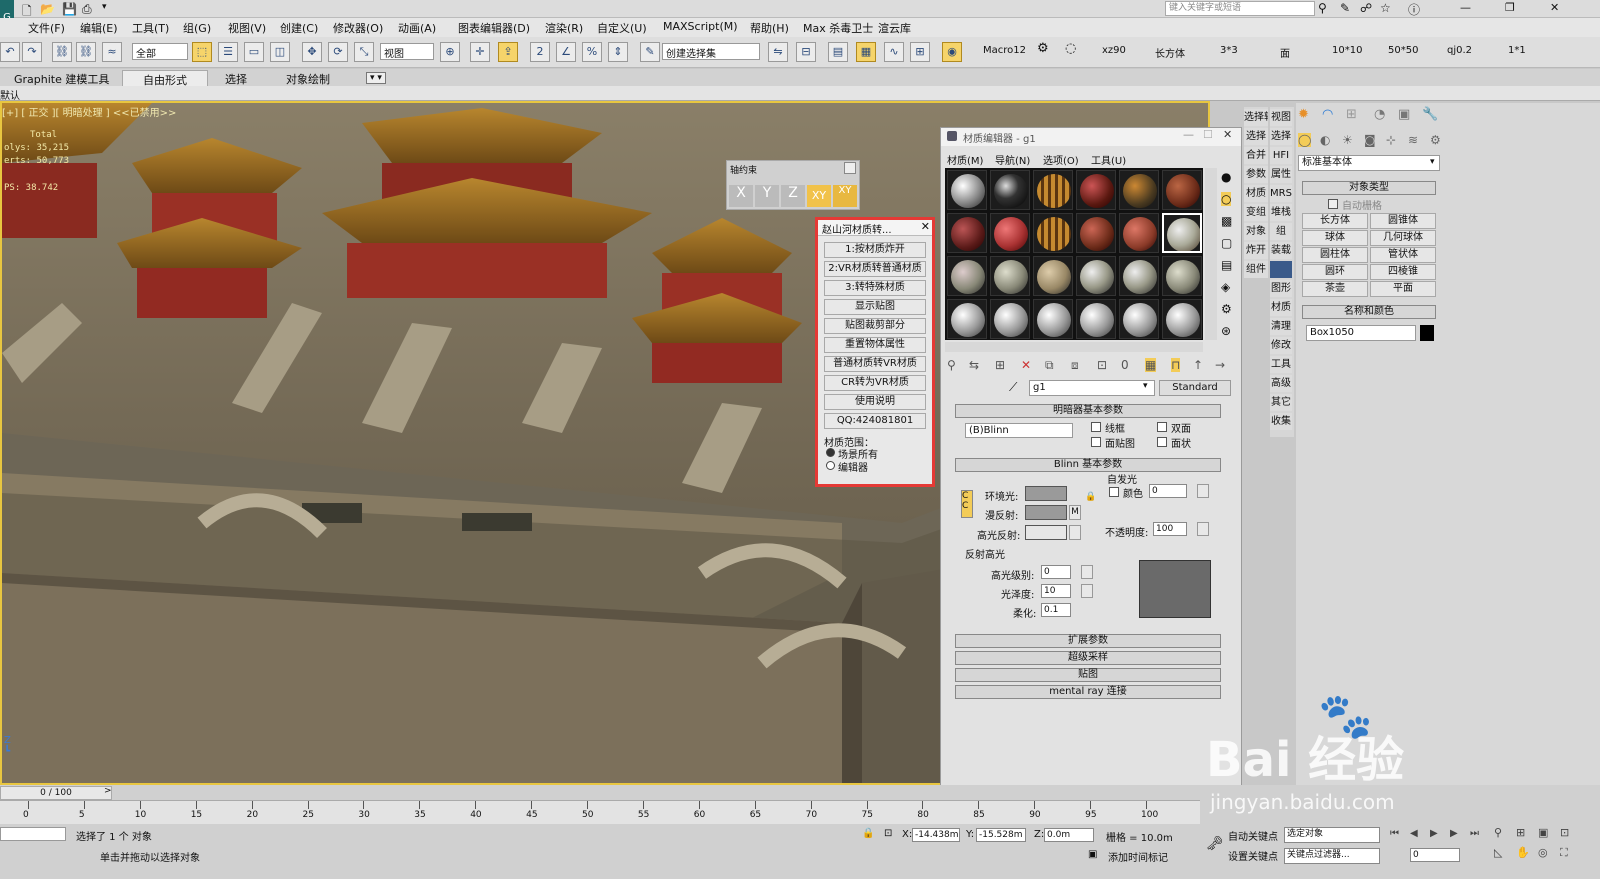  What do you see at coordinates (1427, 333) in the screenshot?
I see `object-color-swatch` at bounding box center [1427, 333].